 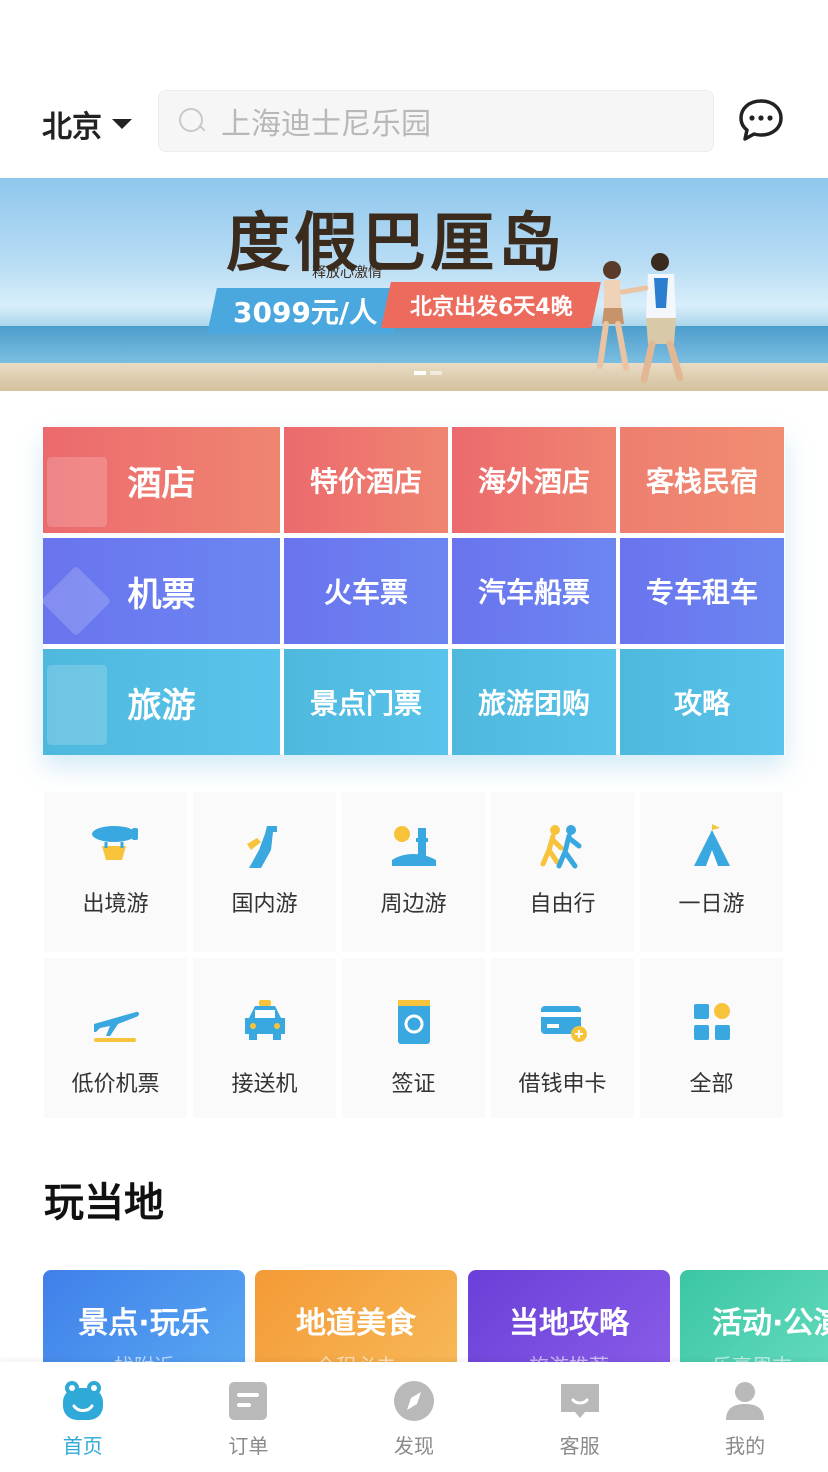 What do you see at coordinates (491, 305) in the screenshot?
I see `banner-trip-tag: 北京出发6天4晚` at bounding box center [491, 305].